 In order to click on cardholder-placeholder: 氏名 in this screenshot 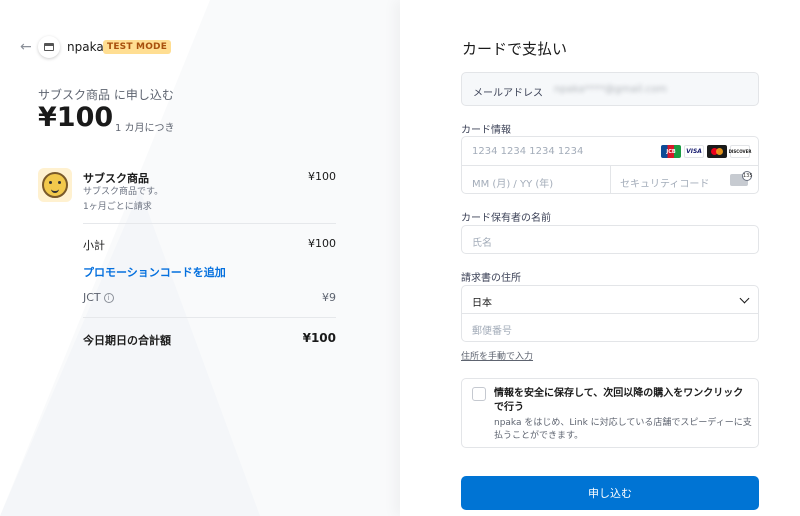, I will do `click(482, 243)`.